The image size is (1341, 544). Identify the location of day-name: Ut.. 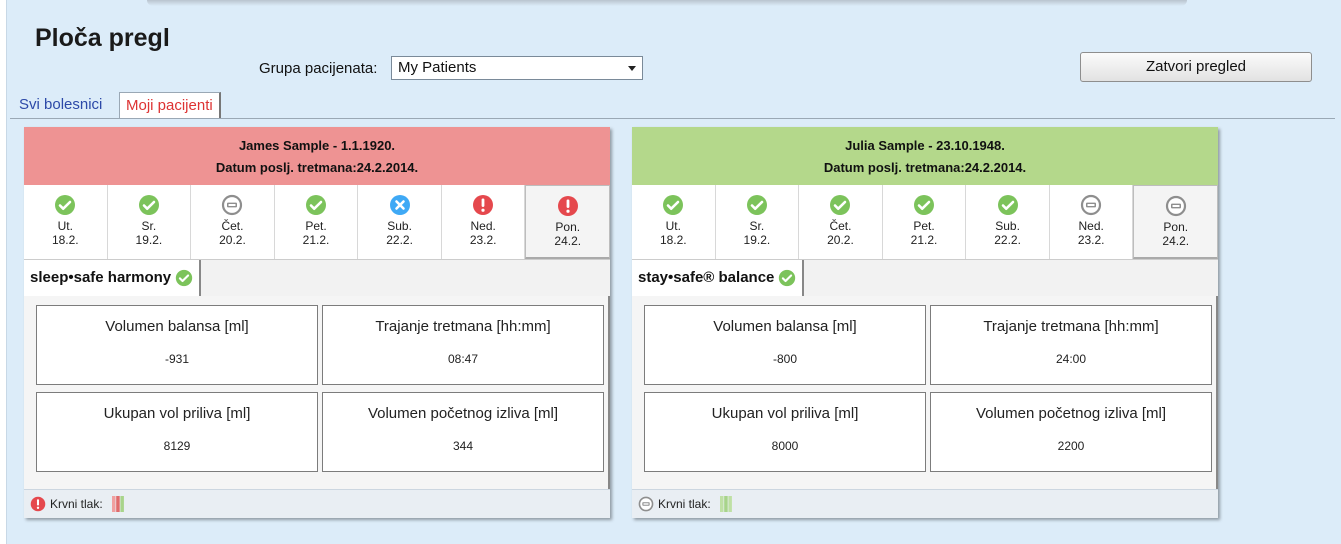
(65, 226).